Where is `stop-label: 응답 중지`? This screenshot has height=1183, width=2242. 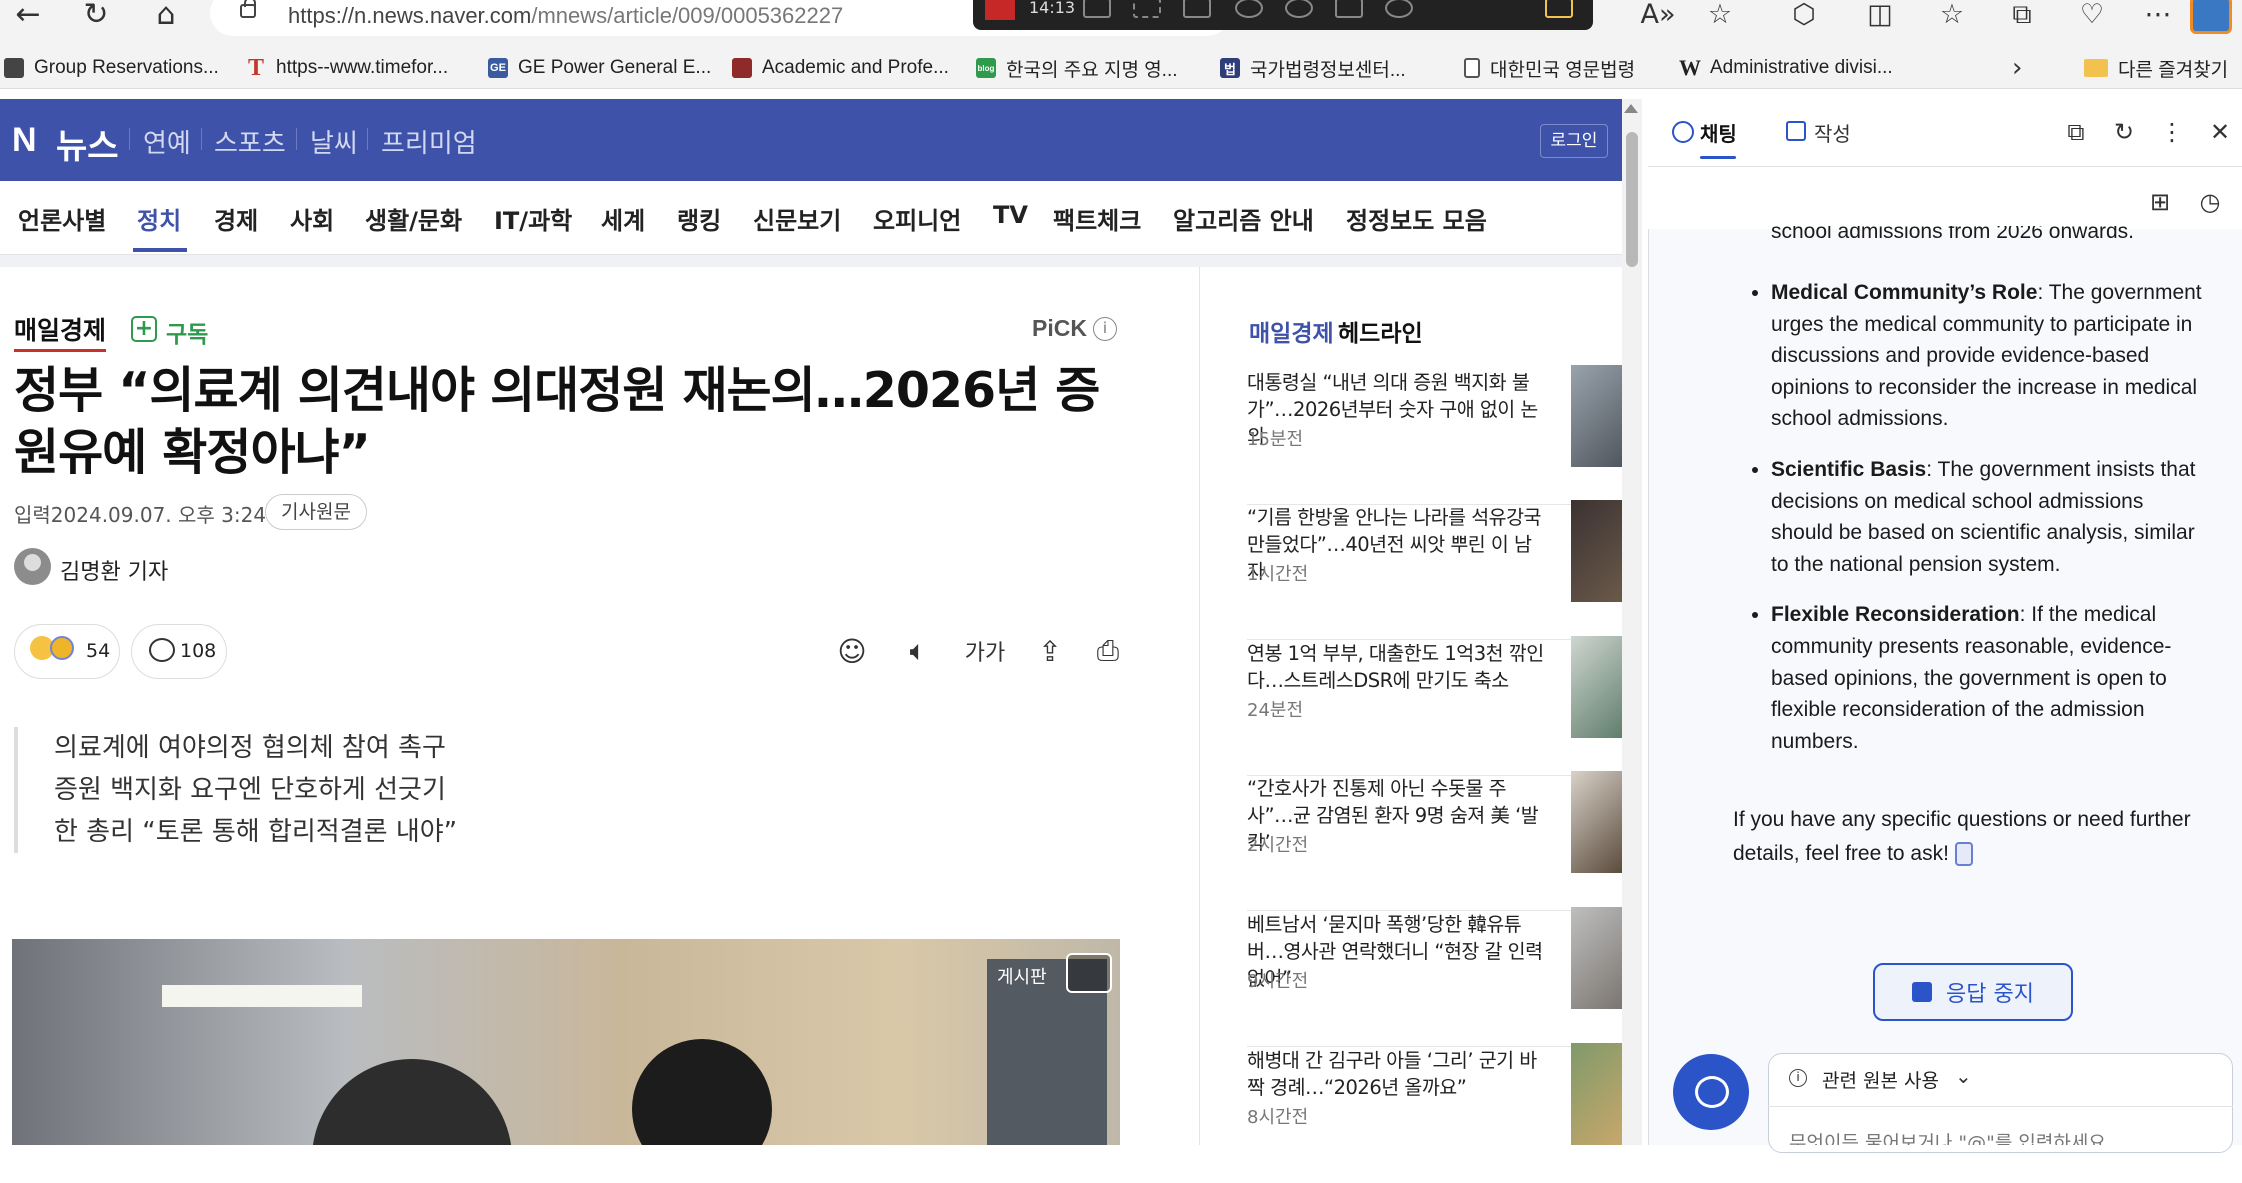 stop-label: 응답 중지 is located at coordinates (1990, 994).